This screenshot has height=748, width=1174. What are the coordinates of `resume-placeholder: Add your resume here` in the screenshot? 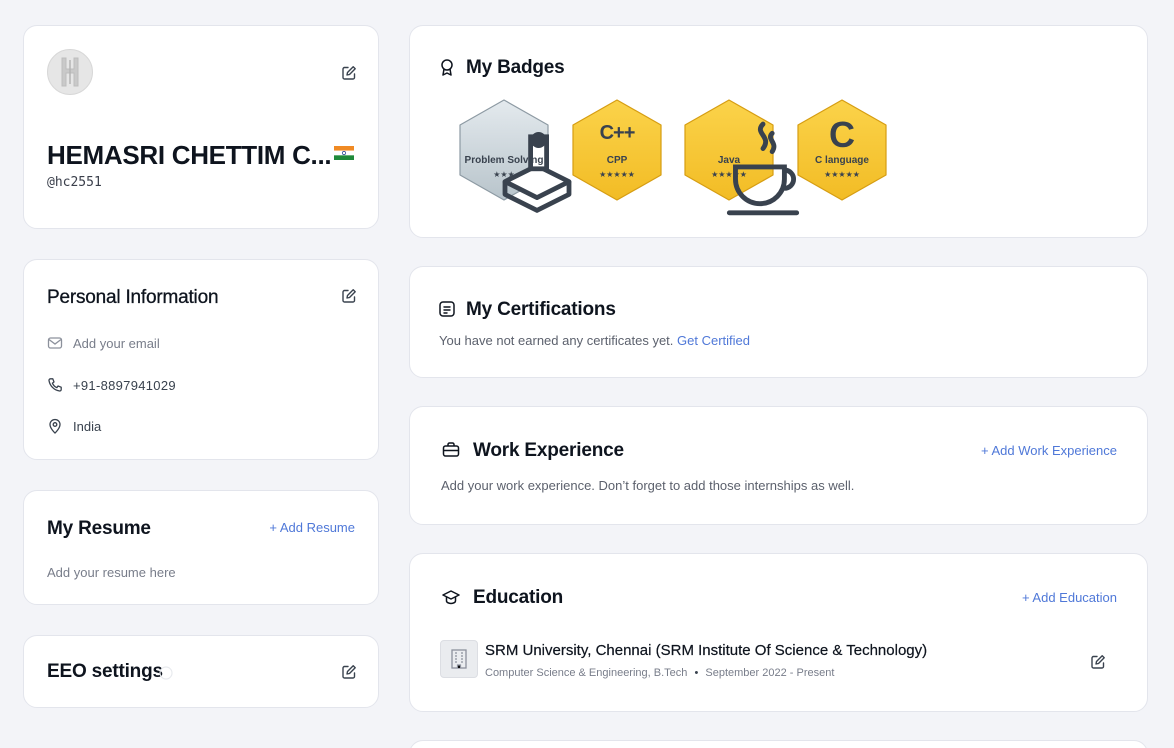 It's located at (111, 572).